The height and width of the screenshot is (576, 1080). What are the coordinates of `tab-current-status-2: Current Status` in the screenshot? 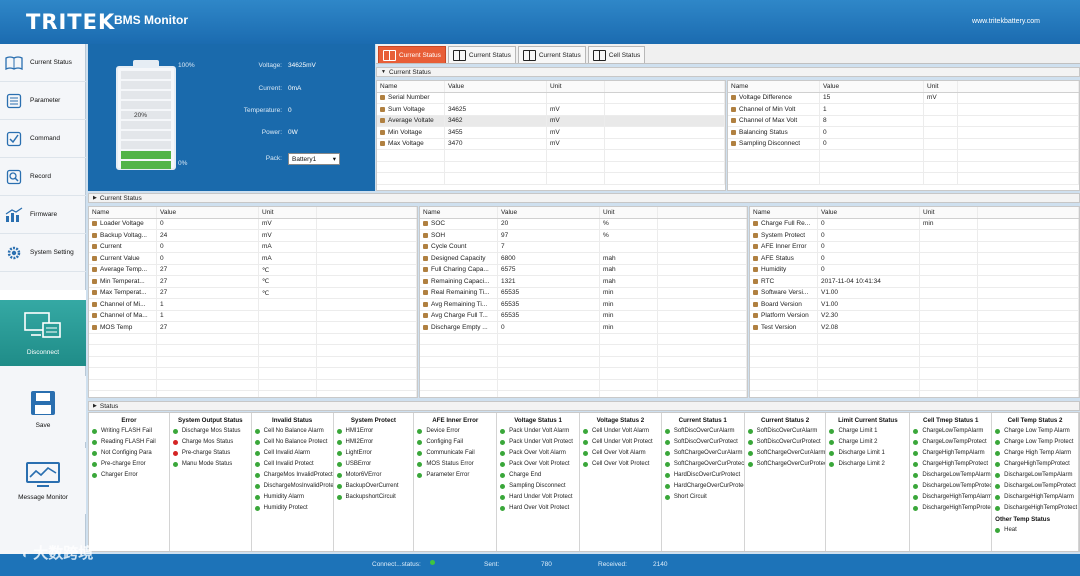 It's located at (481, 54).